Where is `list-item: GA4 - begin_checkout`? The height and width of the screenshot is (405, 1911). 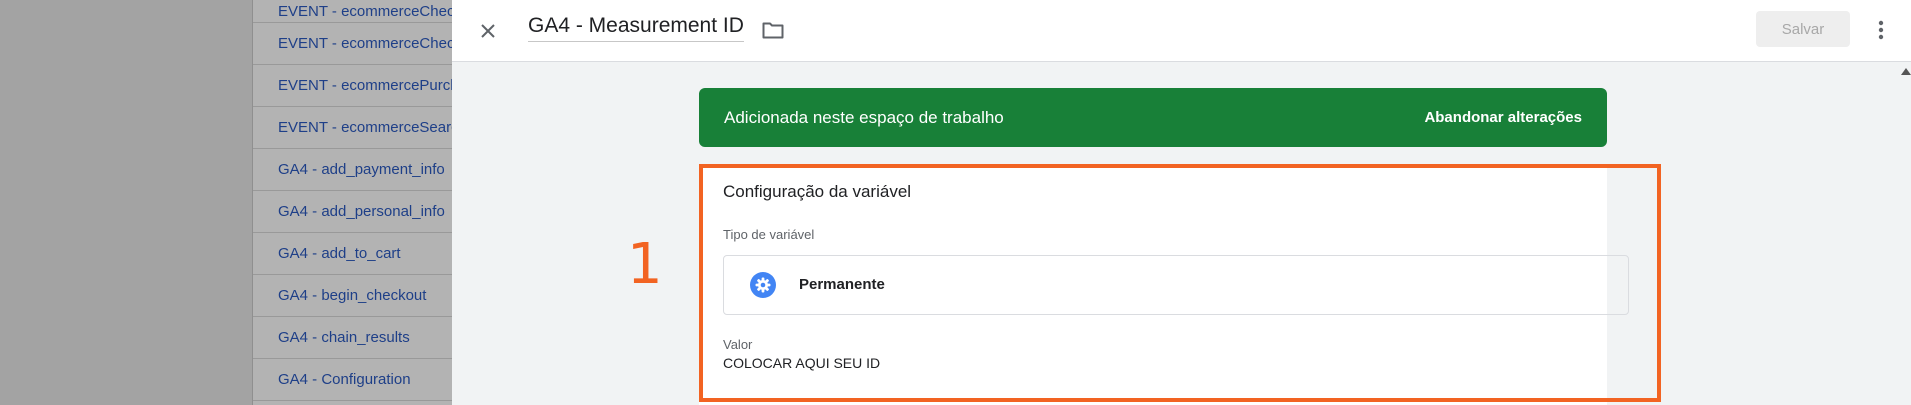 list-item: GA4 - begin_checkout is located at coordinates (356, 296).